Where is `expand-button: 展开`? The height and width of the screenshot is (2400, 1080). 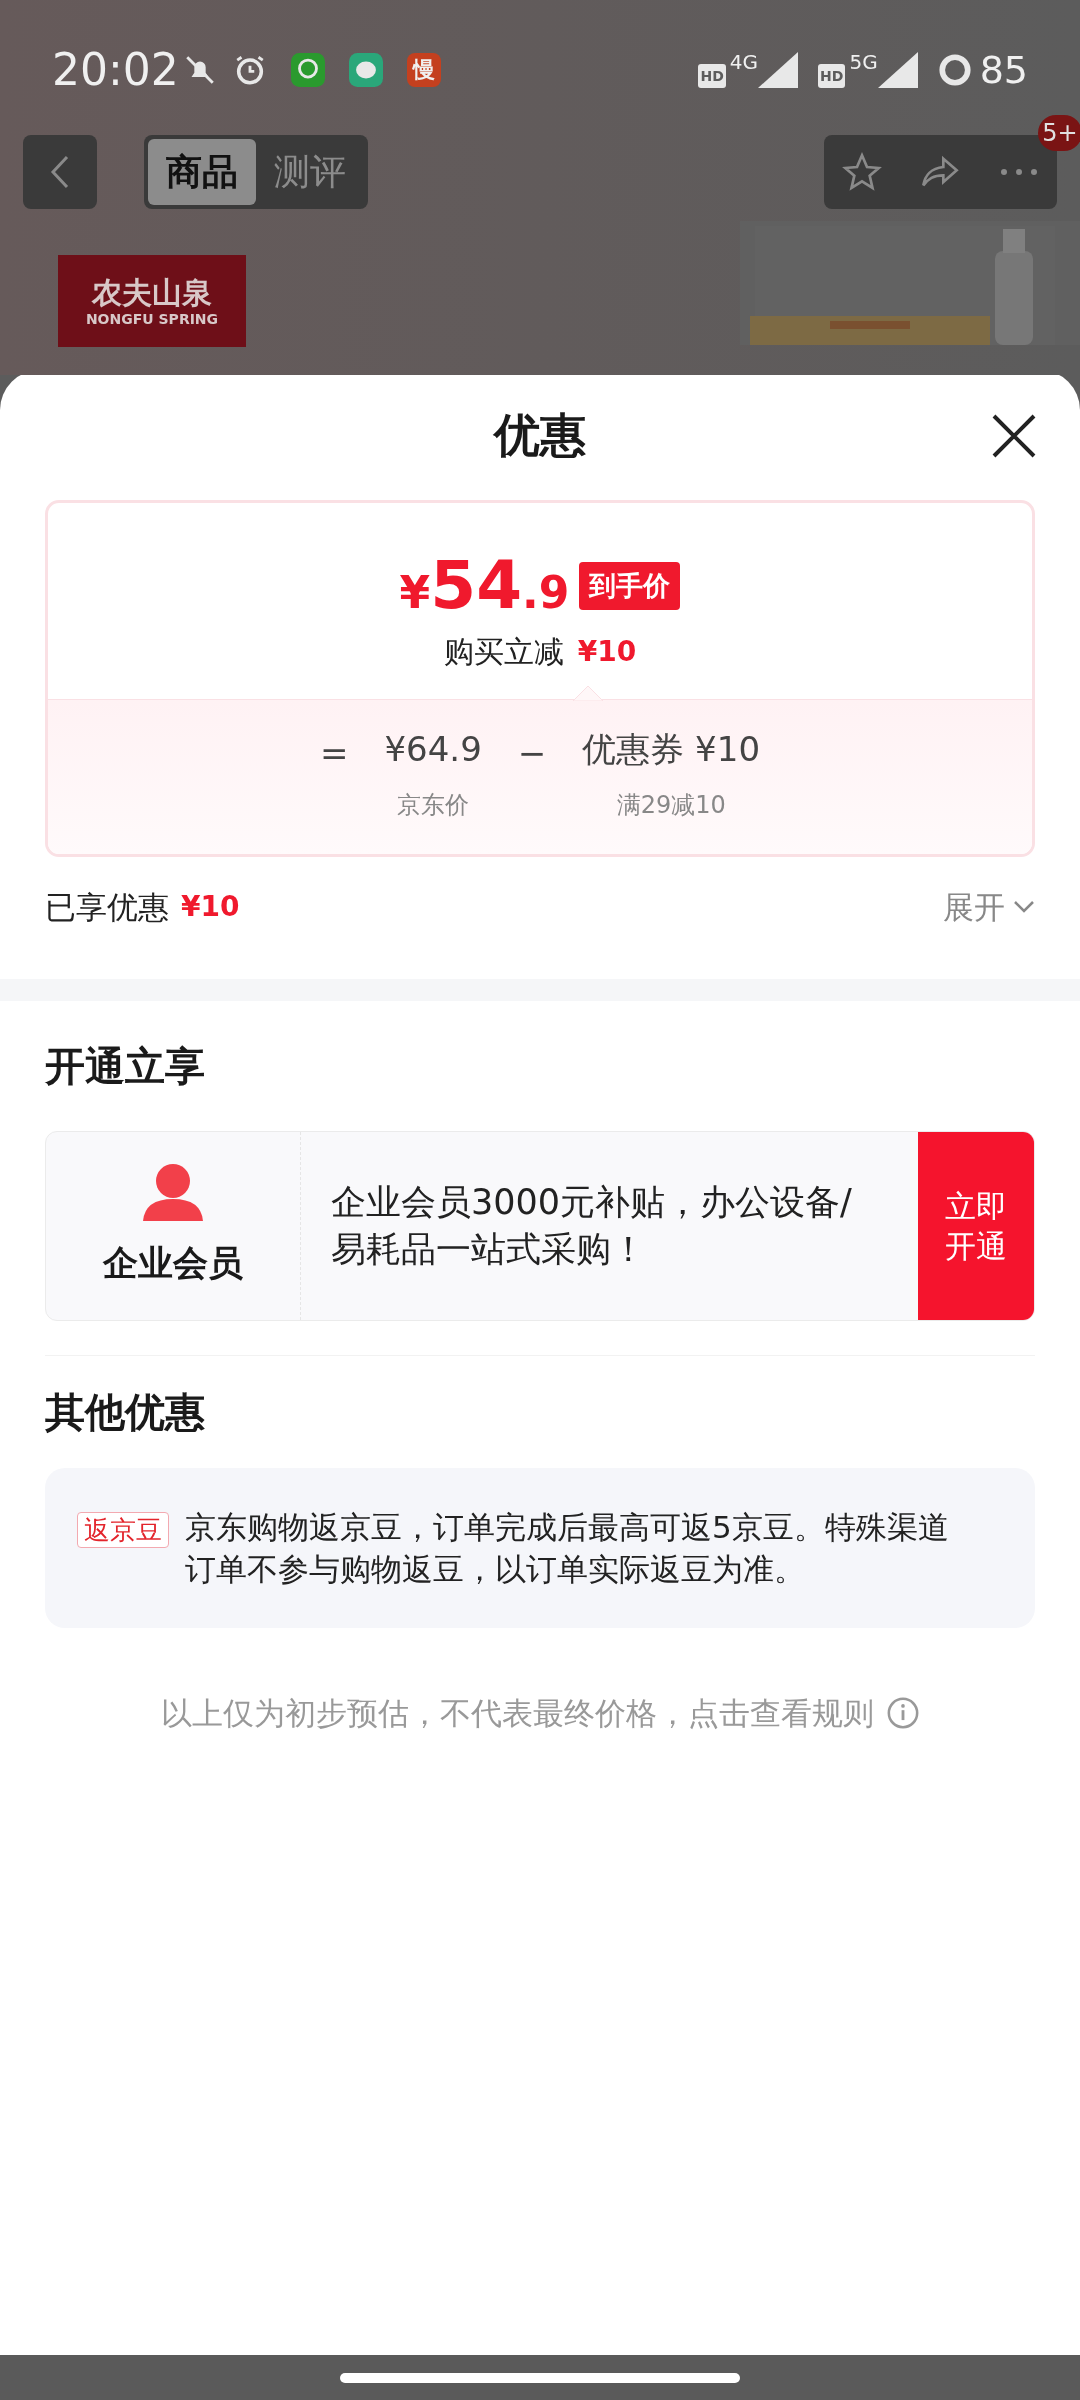
expand-button: 展开 is located at coordinates (989, 907).